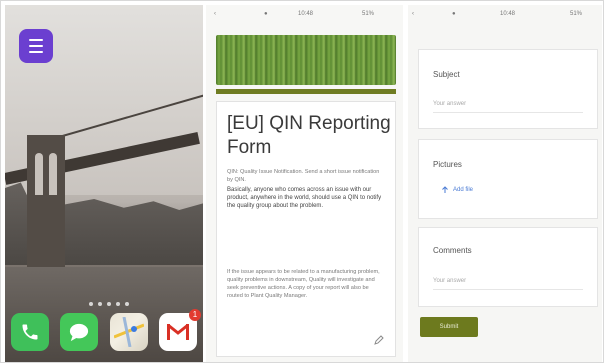  I want to click on pictures-question-card: Pictures Add file, so click(508, 179).